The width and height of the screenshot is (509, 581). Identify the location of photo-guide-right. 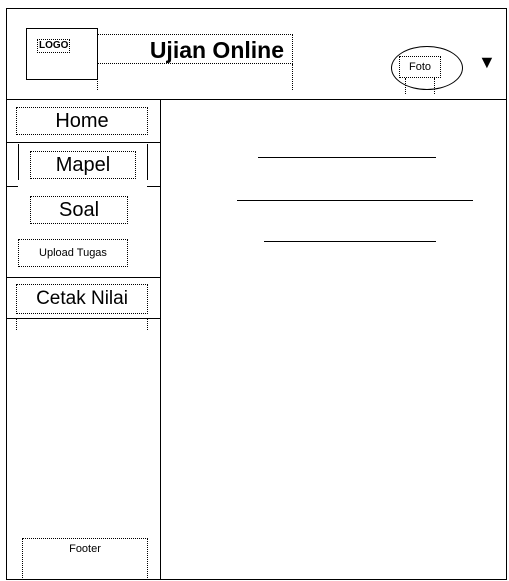
(434, 86).